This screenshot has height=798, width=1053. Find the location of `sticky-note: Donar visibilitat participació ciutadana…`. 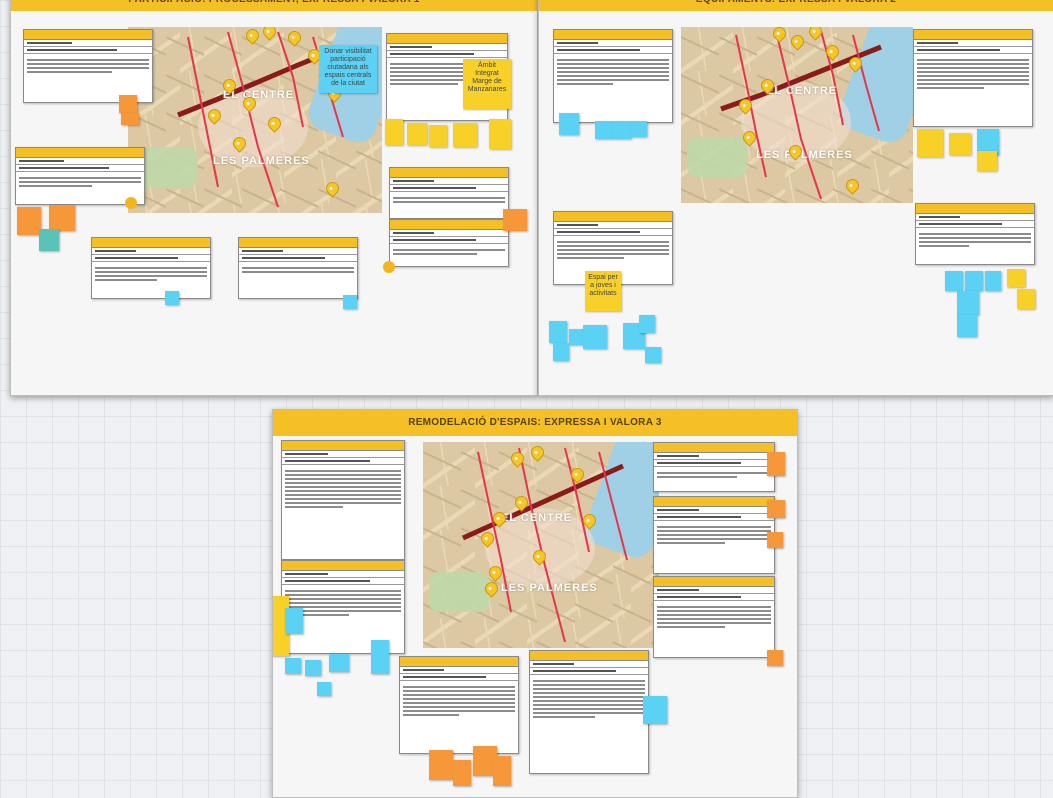

sticky-note: Donar visibilitat participació ciutadana… is located at coordinates (348, 69).